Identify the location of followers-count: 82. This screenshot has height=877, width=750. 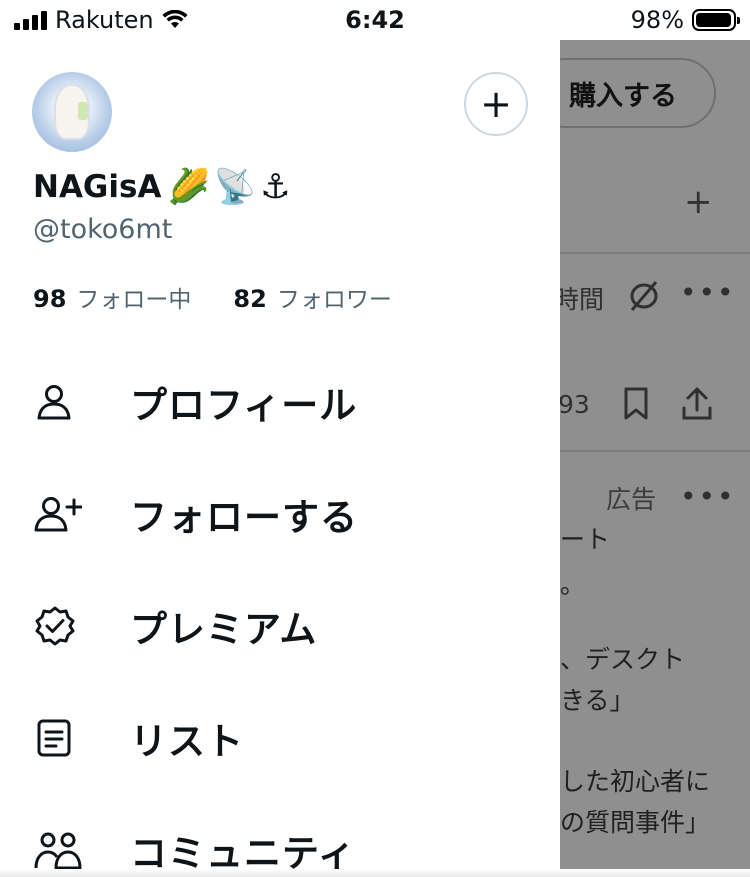
(250, 299).